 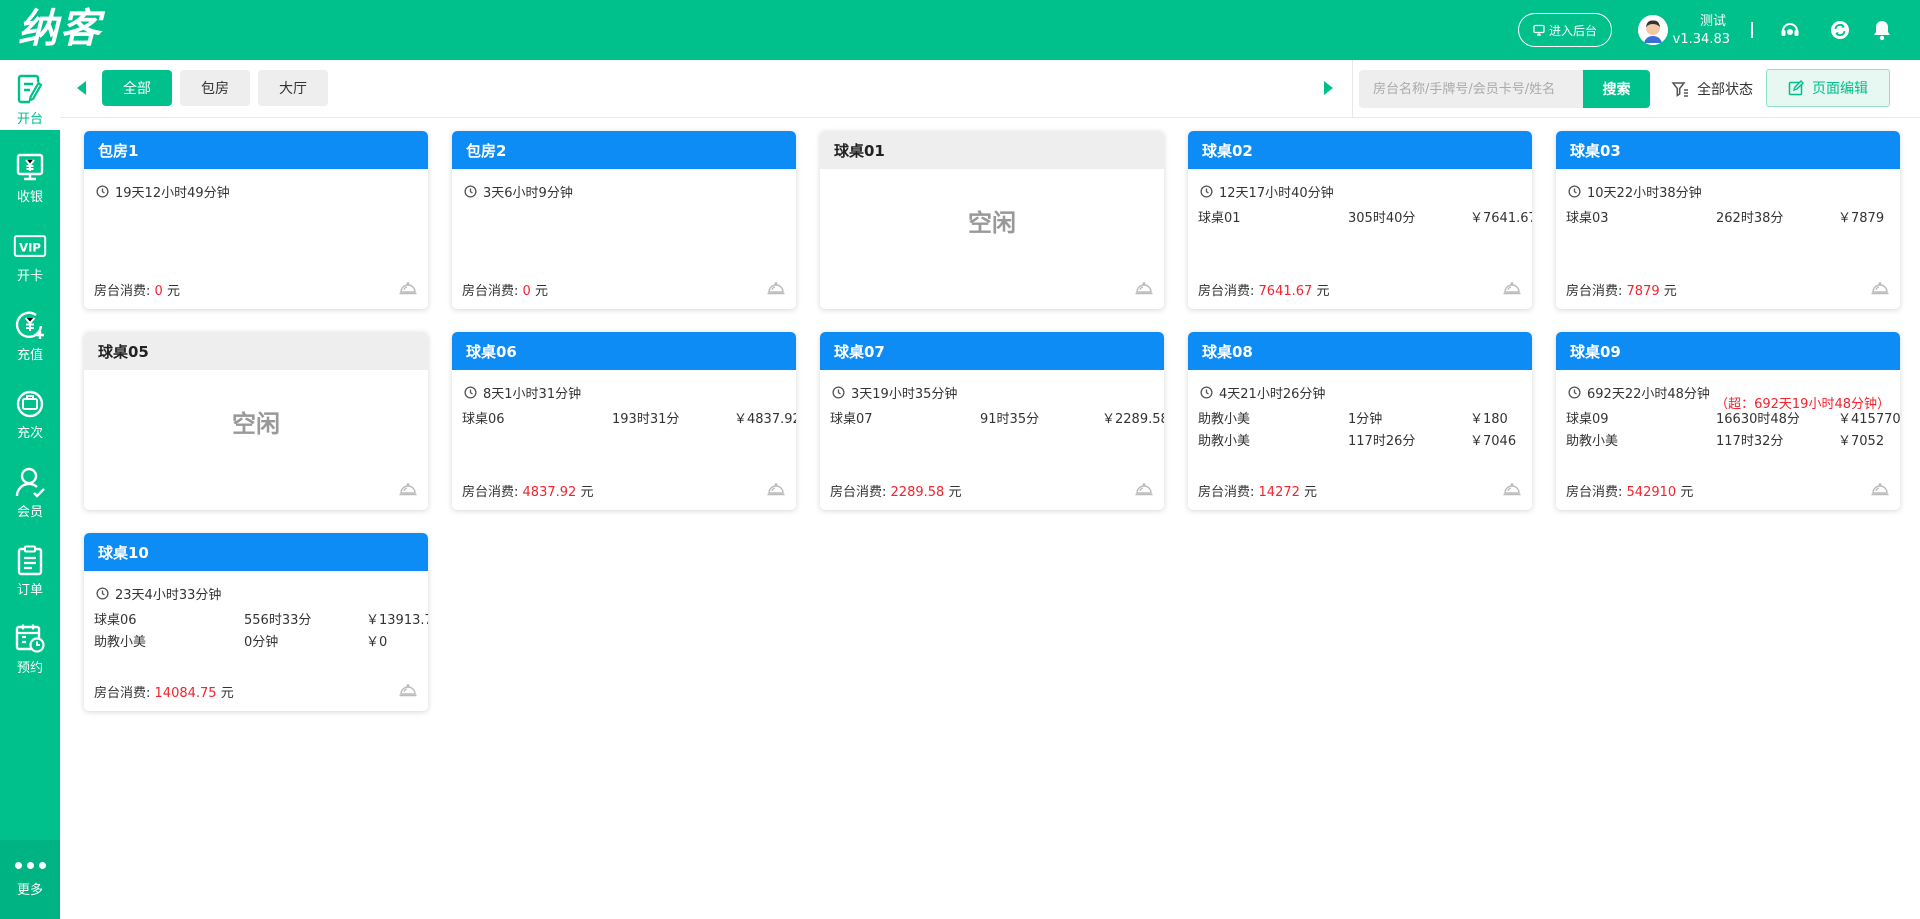 I want to click on table-card: 包房1 19天12小时49分钟 房台消费: 0 元, so click(x=256, y=220).